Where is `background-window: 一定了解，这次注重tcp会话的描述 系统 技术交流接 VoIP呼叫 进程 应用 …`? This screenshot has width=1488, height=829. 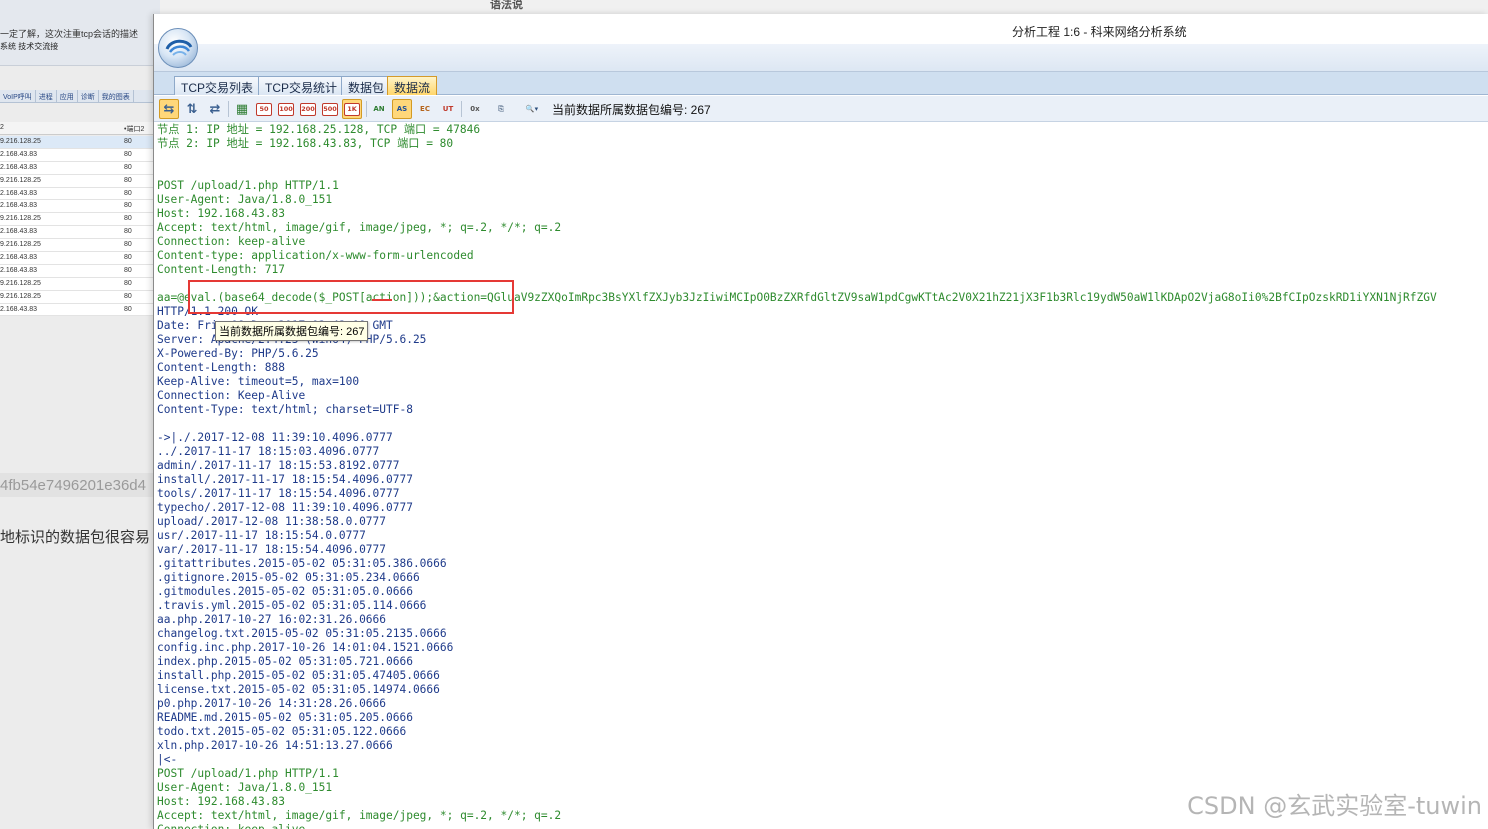
background-window: 一定了解，这次注重tcp会话的描述 系统 技术交流接 VoIP呼叫 进程 应用 … is located at coordinates (80, 414).